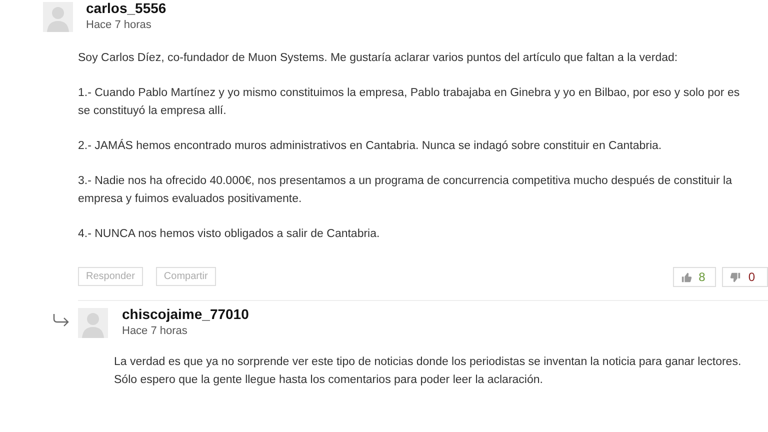  I want to click on share-button: Compartir, so click(186, 276).